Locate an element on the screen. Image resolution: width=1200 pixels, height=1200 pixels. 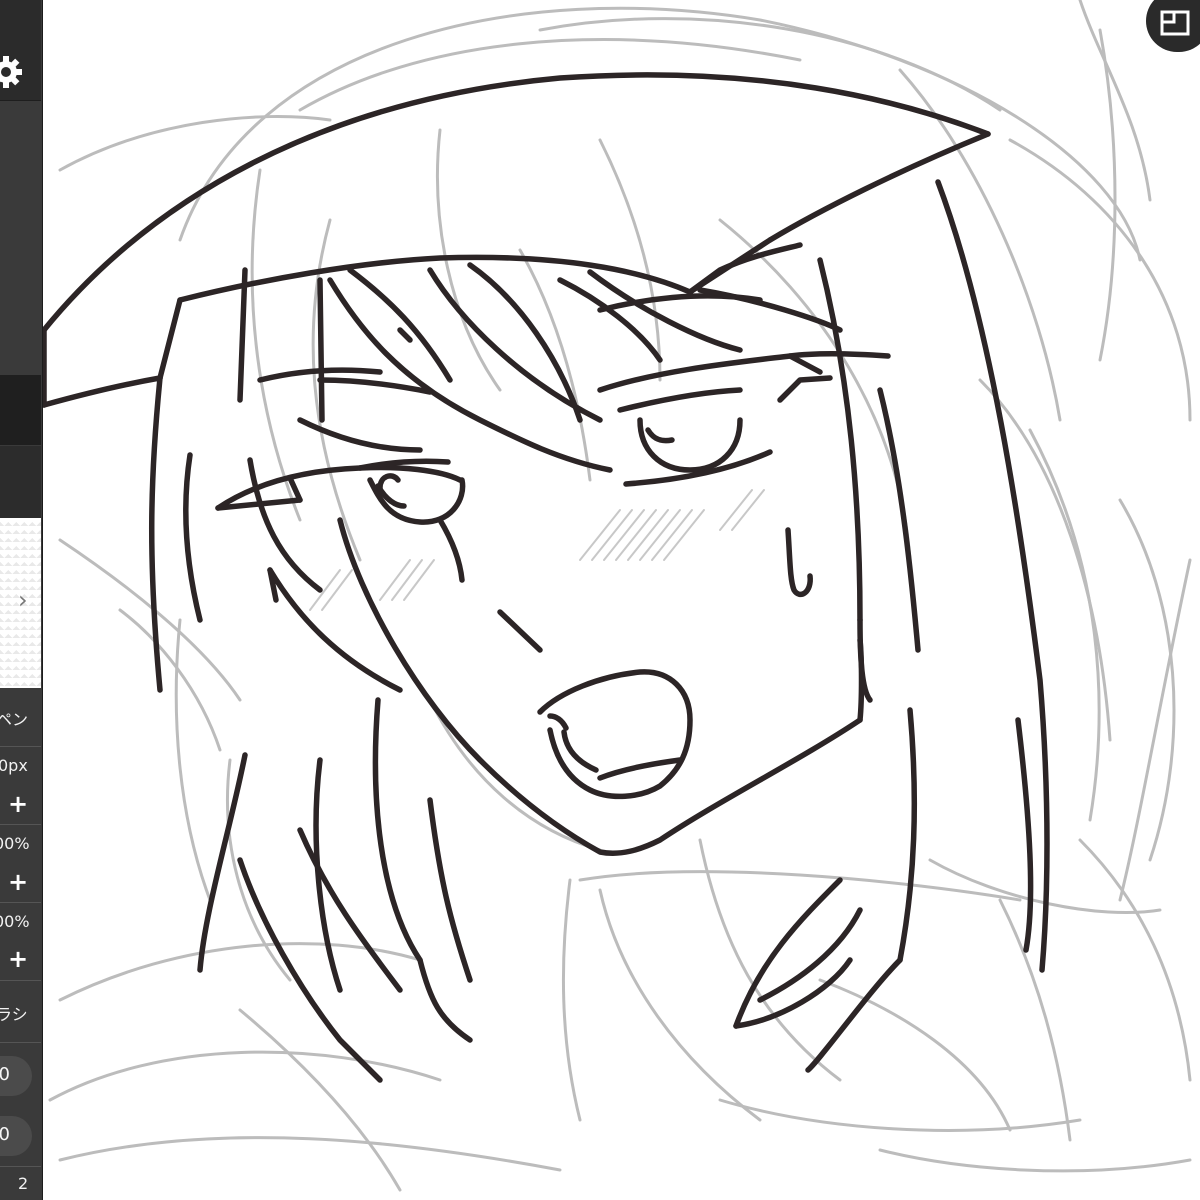
page-number: 2 is located at coordinates (23, 1183).